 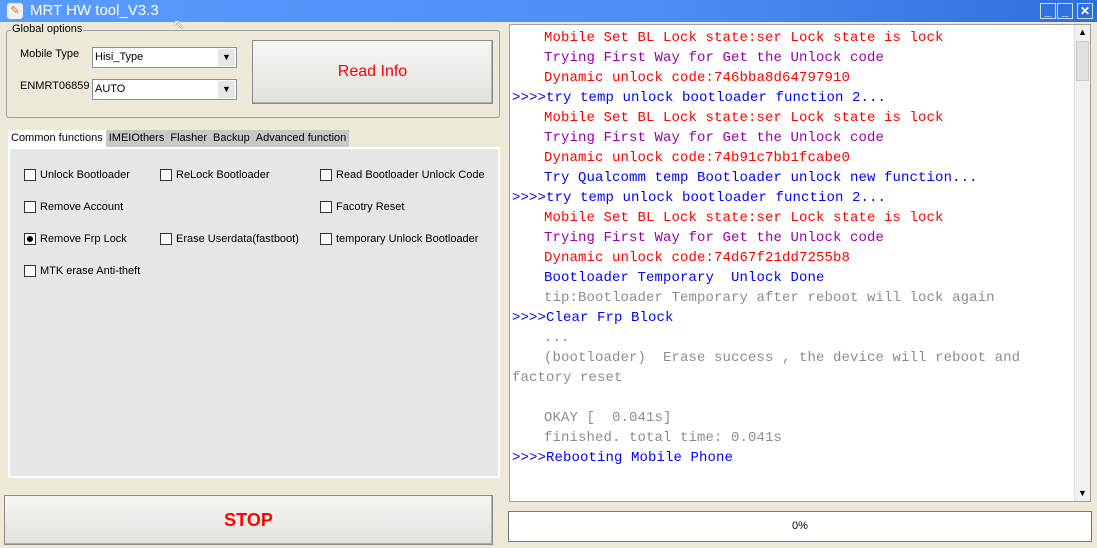 I want to click on minimize-button: _, so click(x=1048, y=11).